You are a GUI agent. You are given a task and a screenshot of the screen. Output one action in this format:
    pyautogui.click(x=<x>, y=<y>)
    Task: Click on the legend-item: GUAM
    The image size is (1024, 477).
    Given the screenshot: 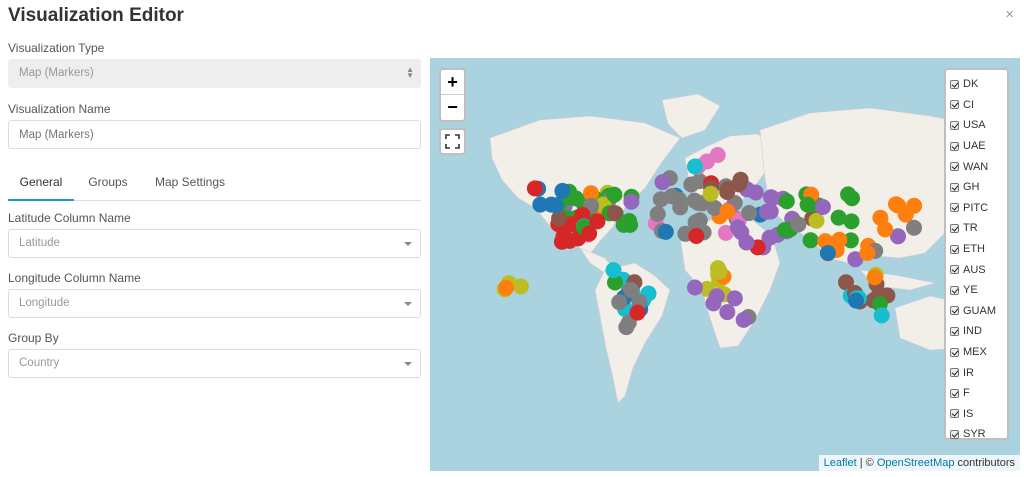 What is the action you would take?
    pyautogui.click(x=976, y=311)
    